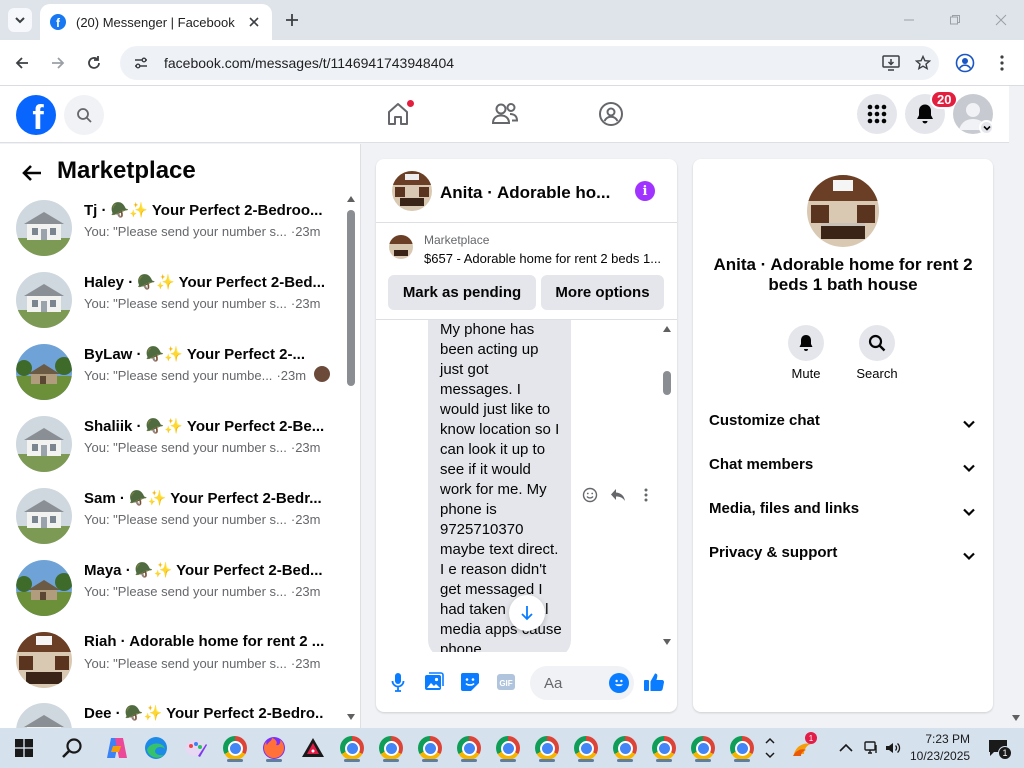 The image size is (1024, 768). Describe the element at coordinates (909, 20) in the screenshot. I see `minimize-button` at that location.